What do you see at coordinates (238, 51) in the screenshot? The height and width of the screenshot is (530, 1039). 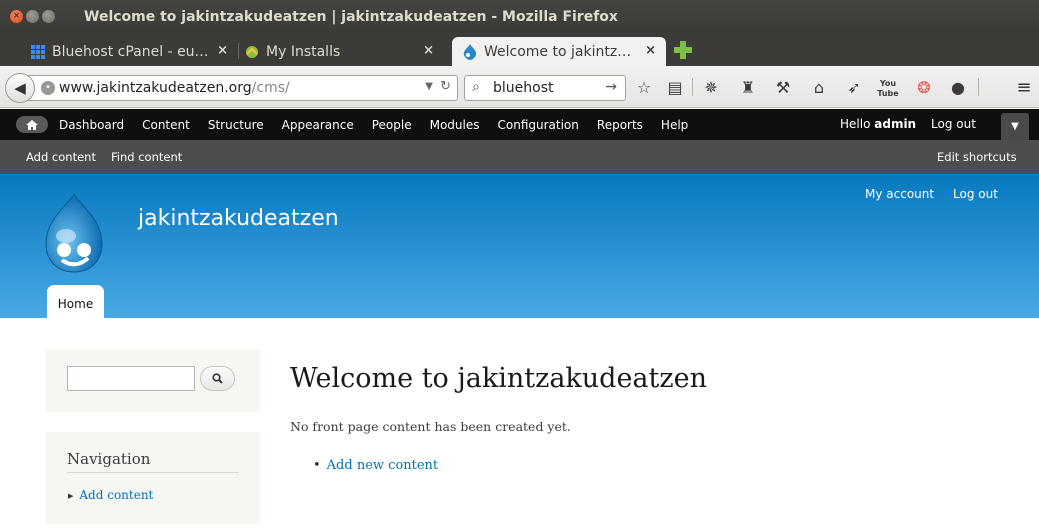 I see `tab-divider` at bounding box center [238, 51].